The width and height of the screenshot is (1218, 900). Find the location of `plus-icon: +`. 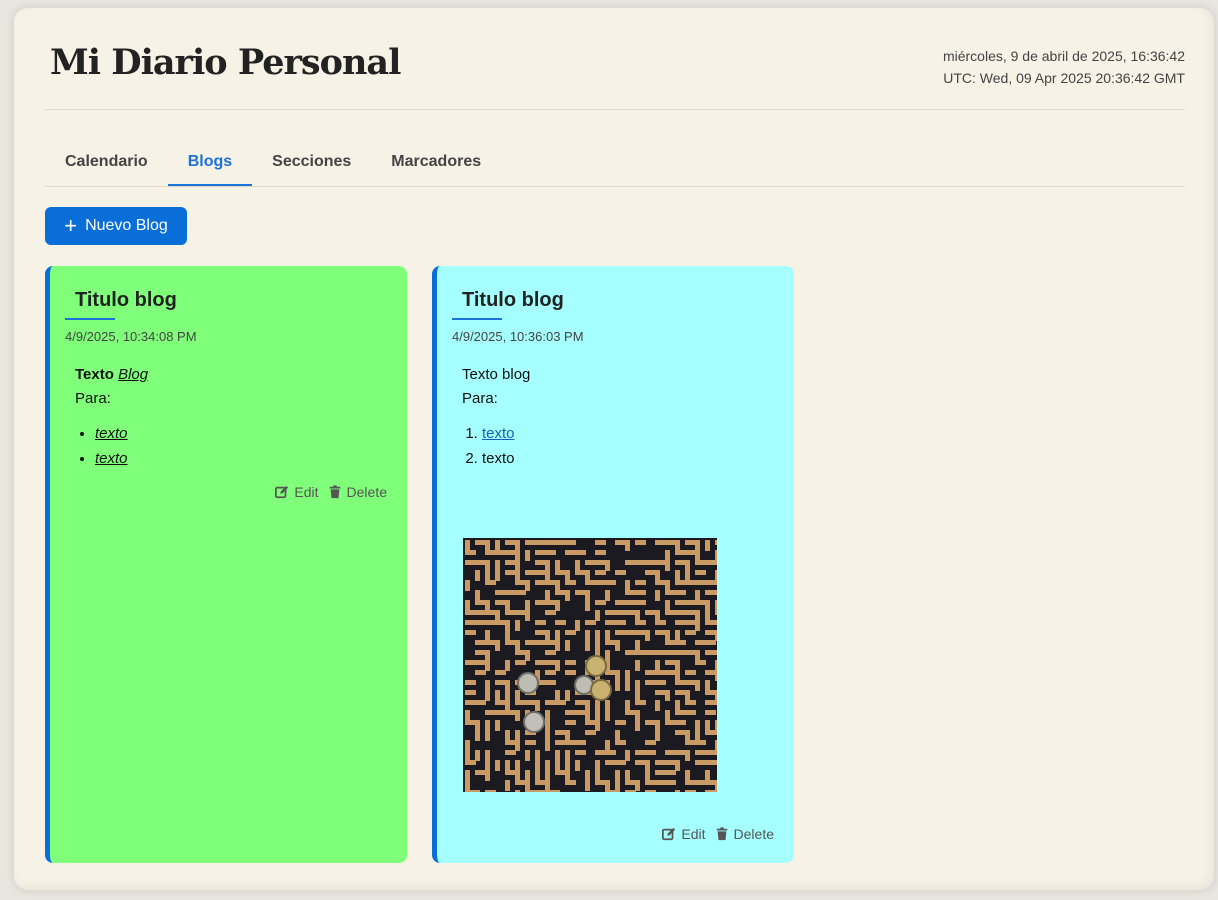

plus-icon: + is located at coordinates (71, 225).